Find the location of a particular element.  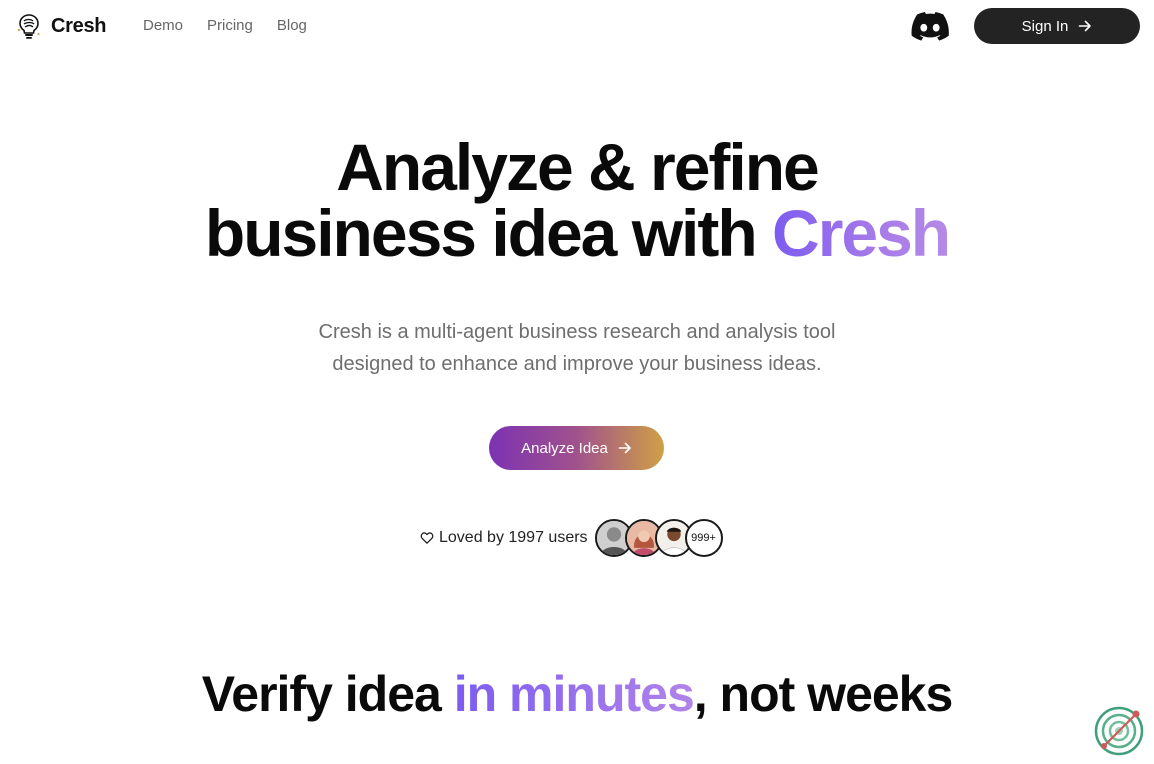

social-proof: Loved by 1997 users 999+ is located at coordinates (571, 538).